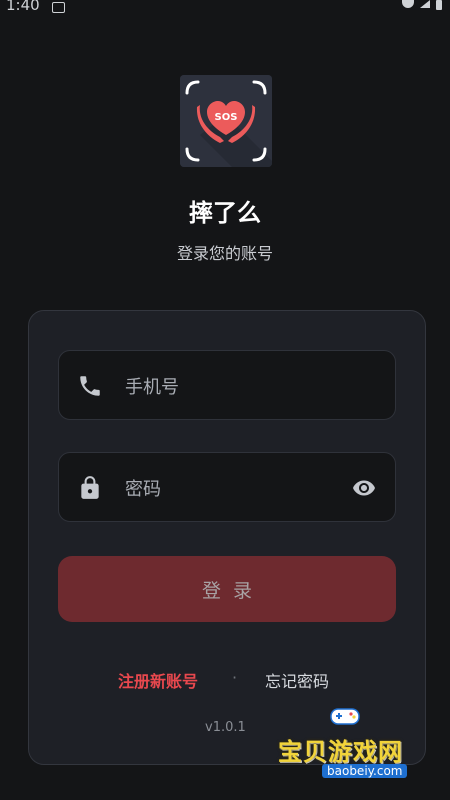 This screenshot has height=800, width=450. I want to click on signal-icon, so click(425, 4).